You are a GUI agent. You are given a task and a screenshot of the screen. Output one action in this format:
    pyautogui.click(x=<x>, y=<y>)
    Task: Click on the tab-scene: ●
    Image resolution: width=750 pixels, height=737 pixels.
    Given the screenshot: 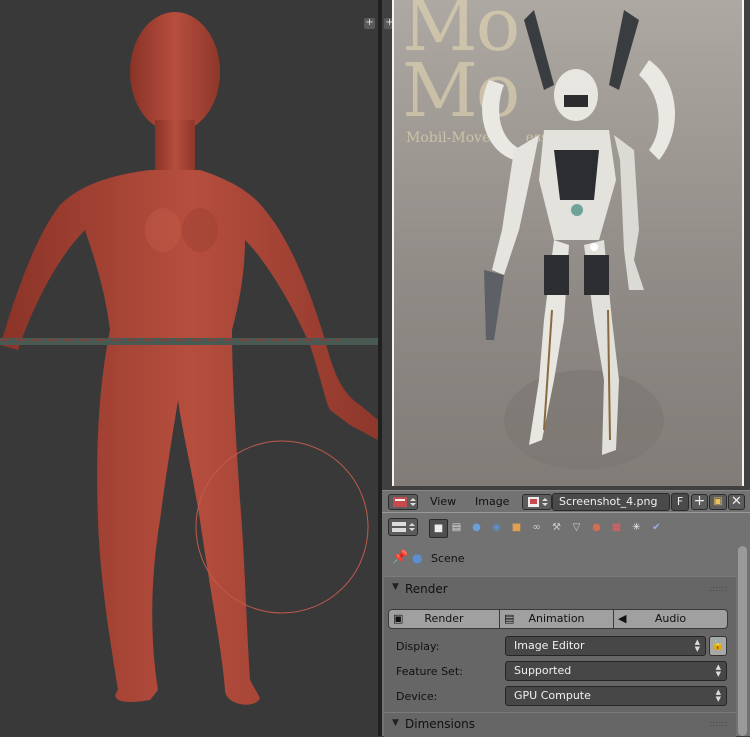 What is the action you would take?
    pyautogui.click(x=476, y=527)
    